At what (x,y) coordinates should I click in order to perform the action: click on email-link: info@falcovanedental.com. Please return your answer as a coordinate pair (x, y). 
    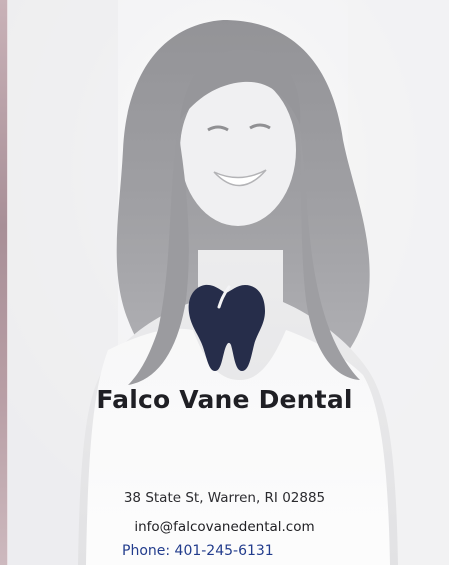
    Looking at the image, I should click on (224, 527).